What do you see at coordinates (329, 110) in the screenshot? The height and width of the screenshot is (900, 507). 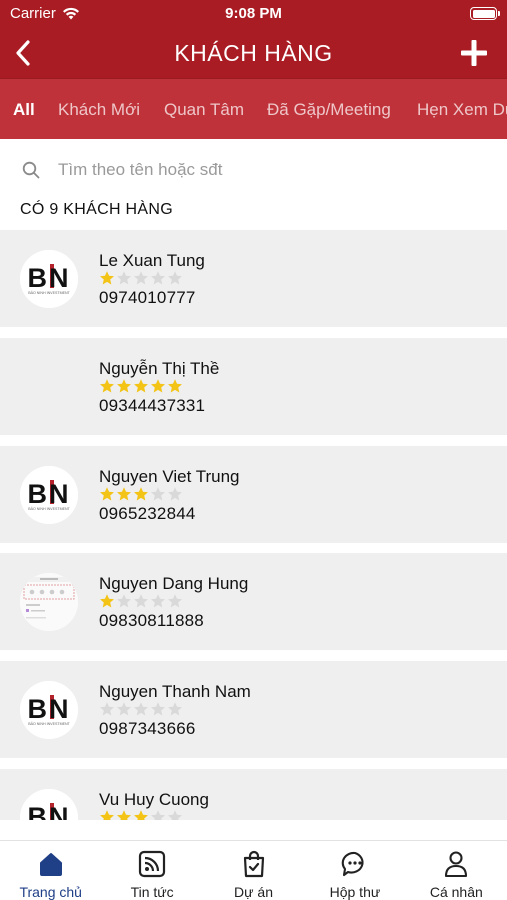 I see `tab-da-gap-meeting: Đã Gặp/Meeting` at bounding box center [329, 110].